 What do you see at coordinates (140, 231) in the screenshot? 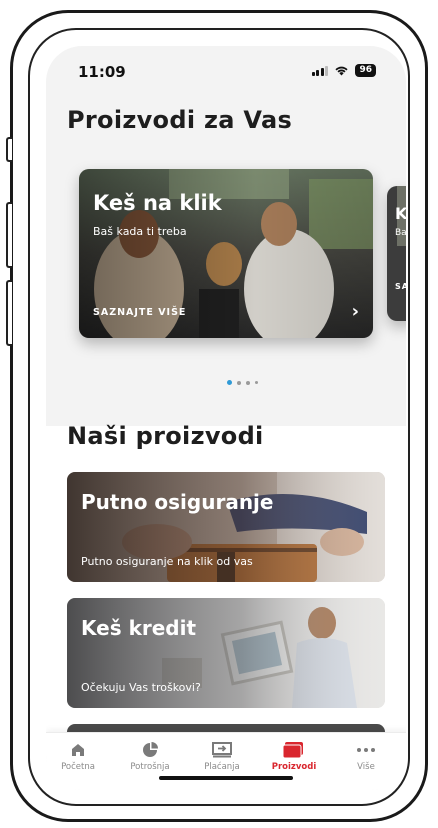
I see `promo-subtitle: Baš kada ti treba` at bounding box center [140, 231].